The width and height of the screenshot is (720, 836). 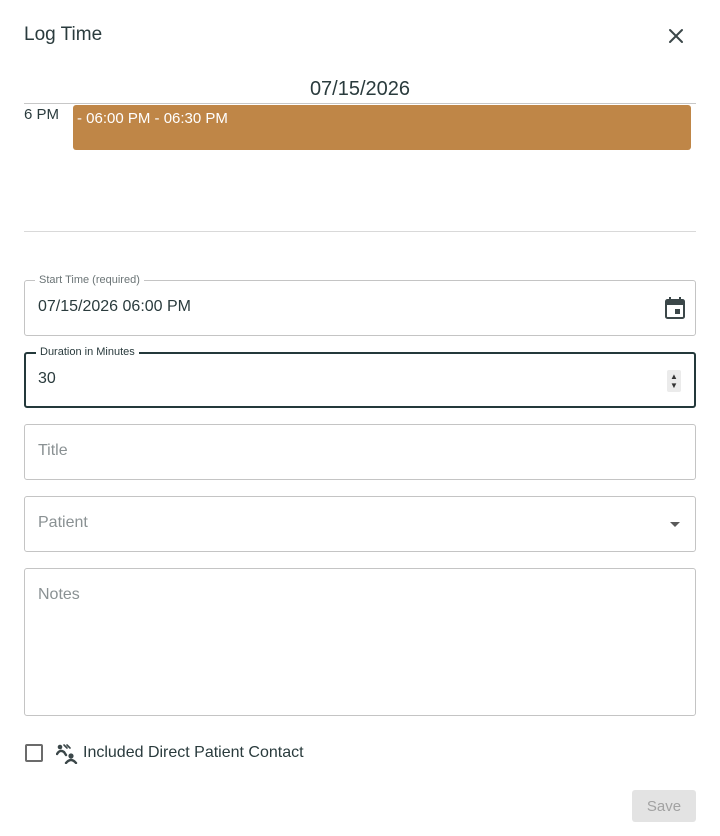 I want to click on close-icon, so click(x=676, y=36).